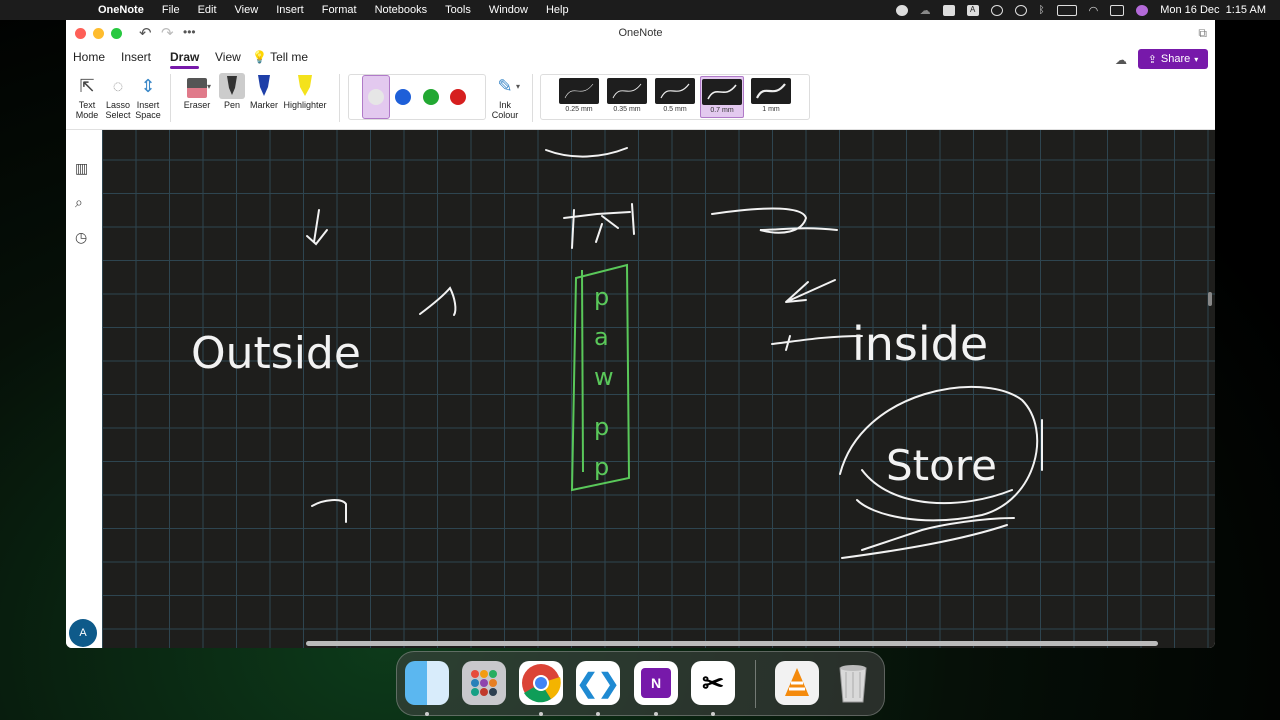  I want to click on thickness-option: 1 mm, so click(771, 97).